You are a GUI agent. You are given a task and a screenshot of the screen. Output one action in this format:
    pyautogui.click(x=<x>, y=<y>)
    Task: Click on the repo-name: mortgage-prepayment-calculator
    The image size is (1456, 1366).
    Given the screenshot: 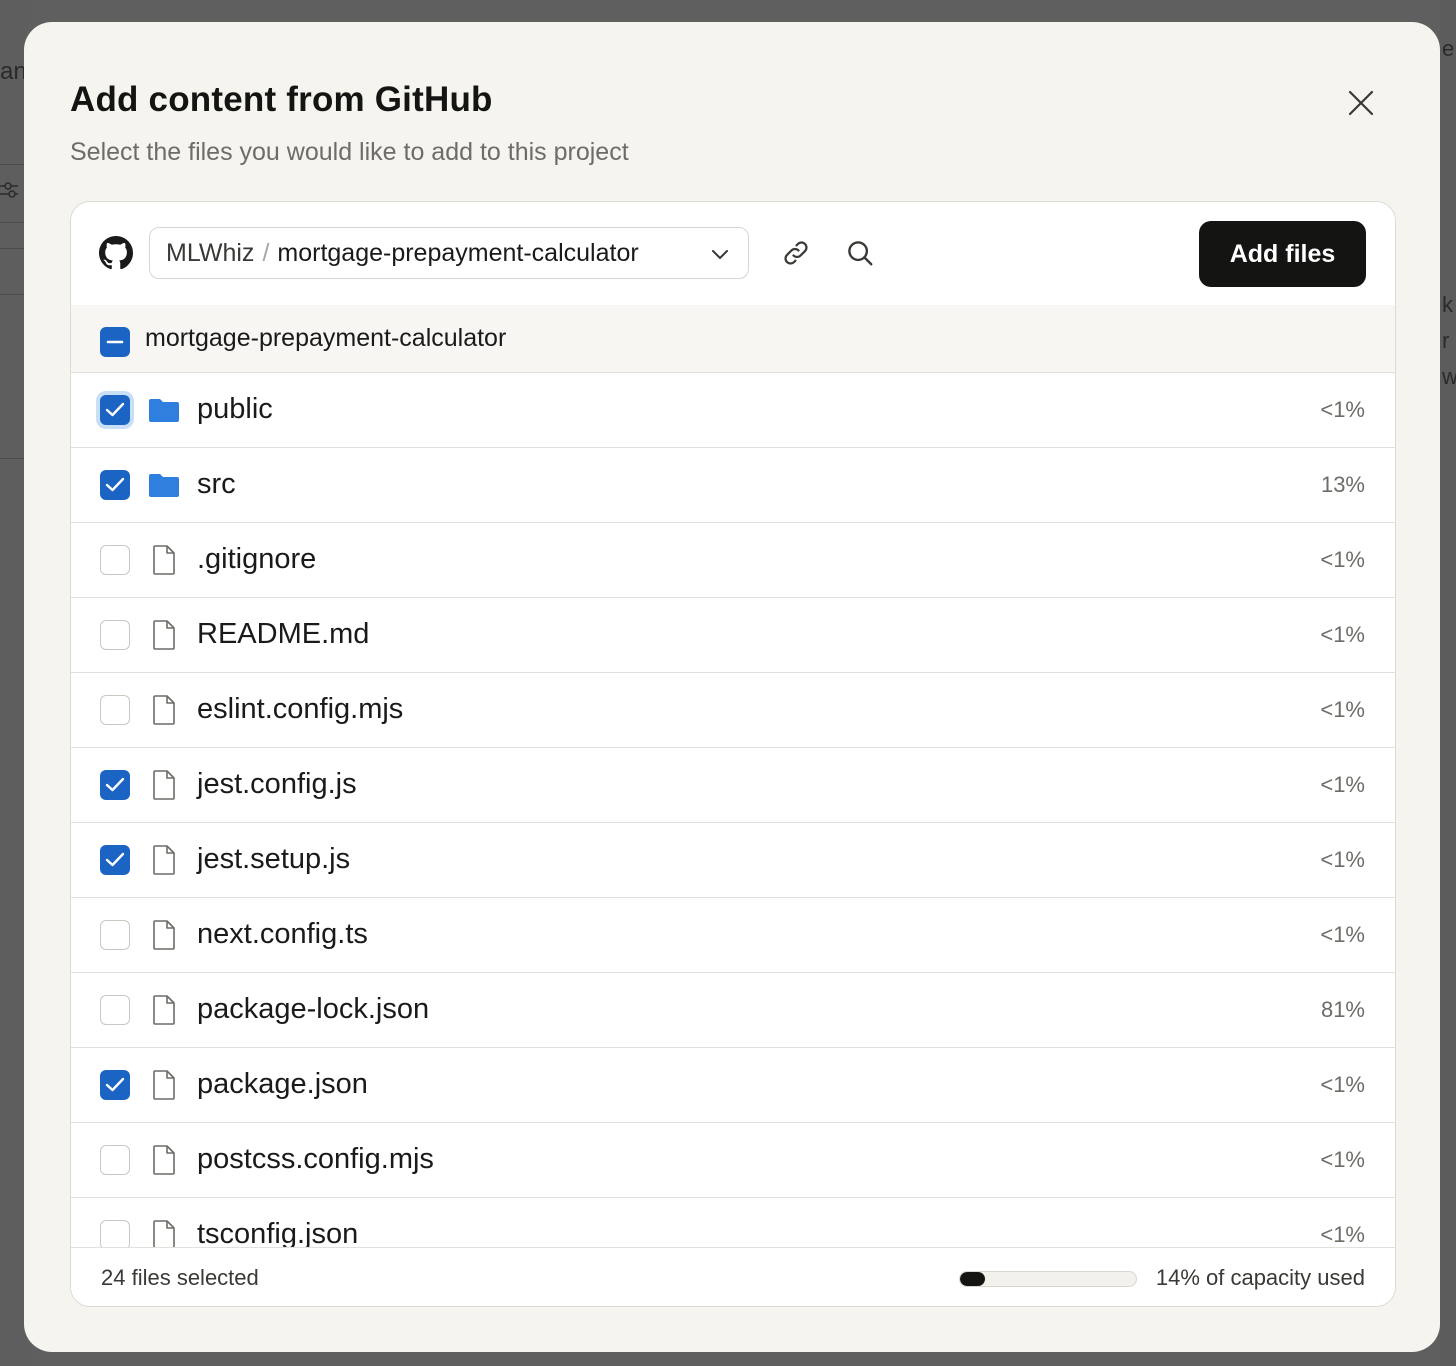 What is the action you would take?
    pyautogui.click(x=458, y=252)
    